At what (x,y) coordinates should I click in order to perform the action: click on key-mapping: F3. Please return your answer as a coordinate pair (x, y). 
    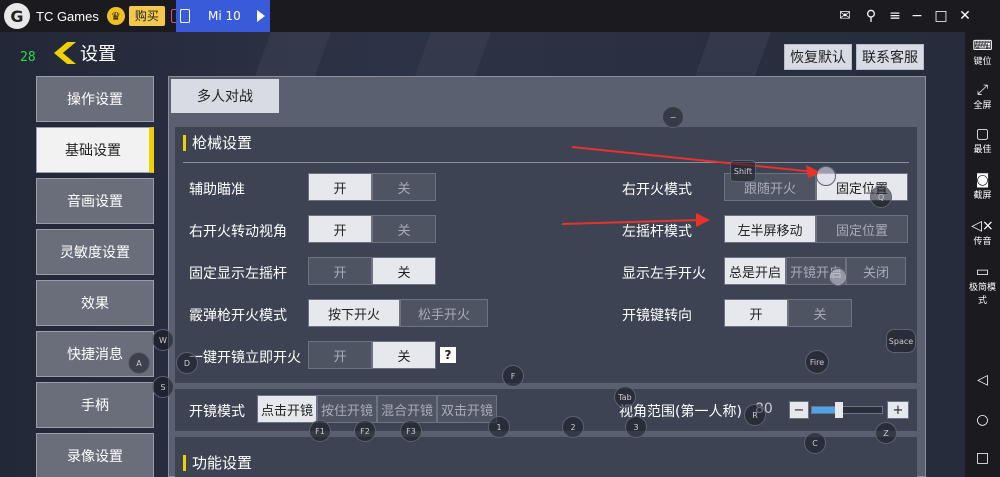
    Looking at the image, I should click on (411, 431).